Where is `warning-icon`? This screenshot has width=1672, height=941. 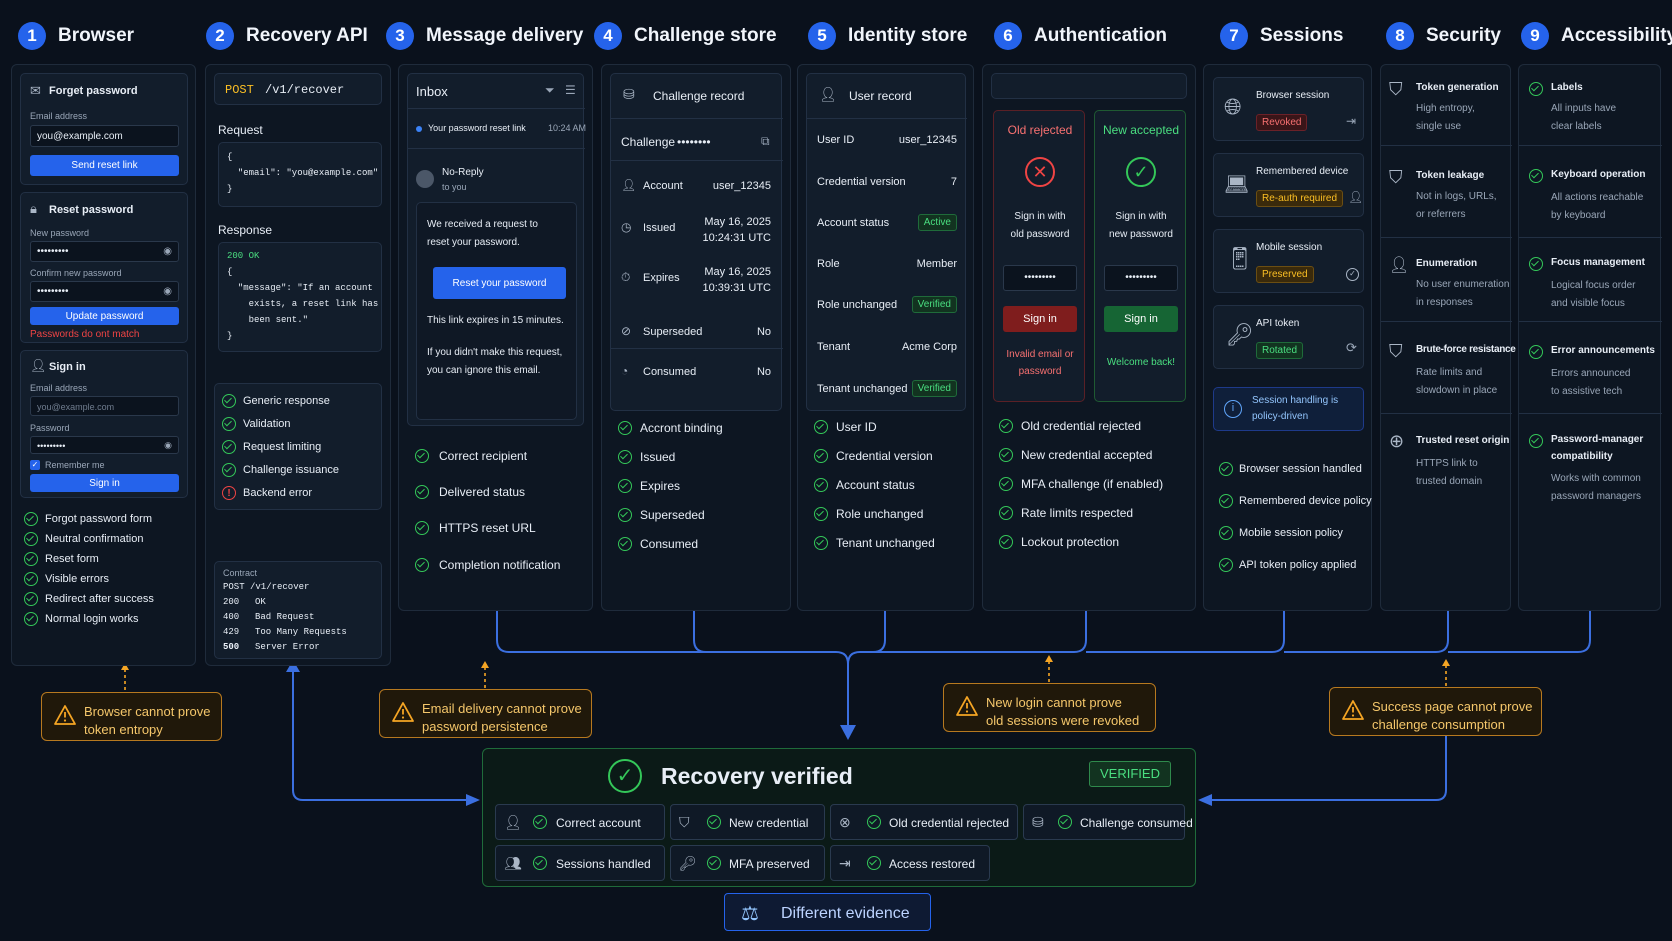
warning-icon is located at coordinates (967, 706).